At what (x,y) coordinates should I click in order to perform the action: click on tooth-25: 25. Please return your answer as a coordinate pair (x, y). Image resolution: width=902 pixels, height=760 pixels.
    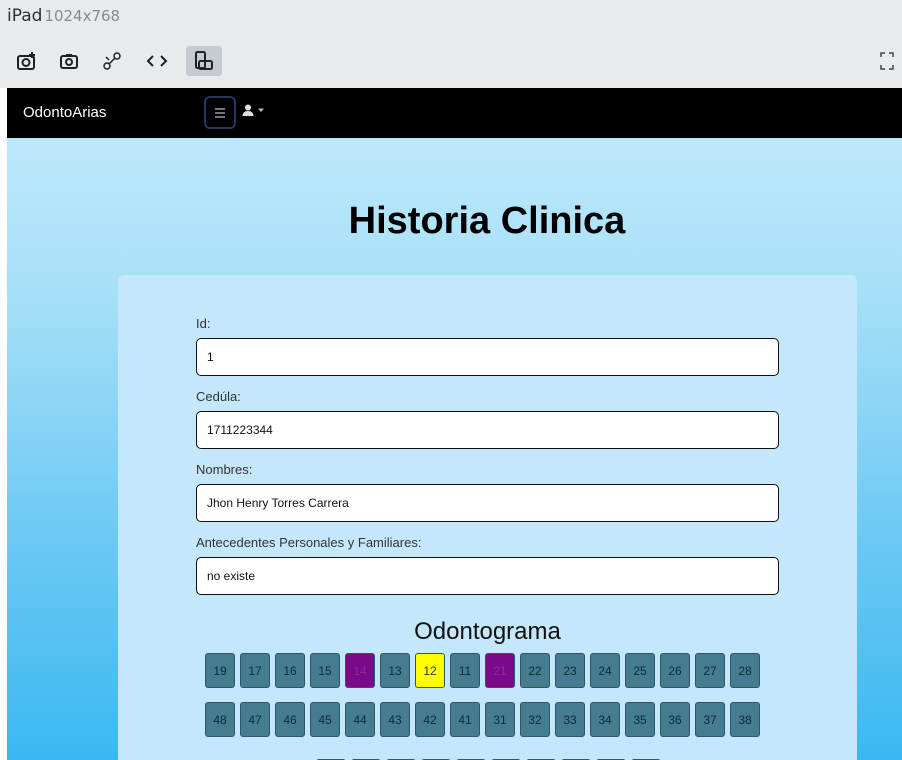
    Looking at the image, I should click on (640, 670).